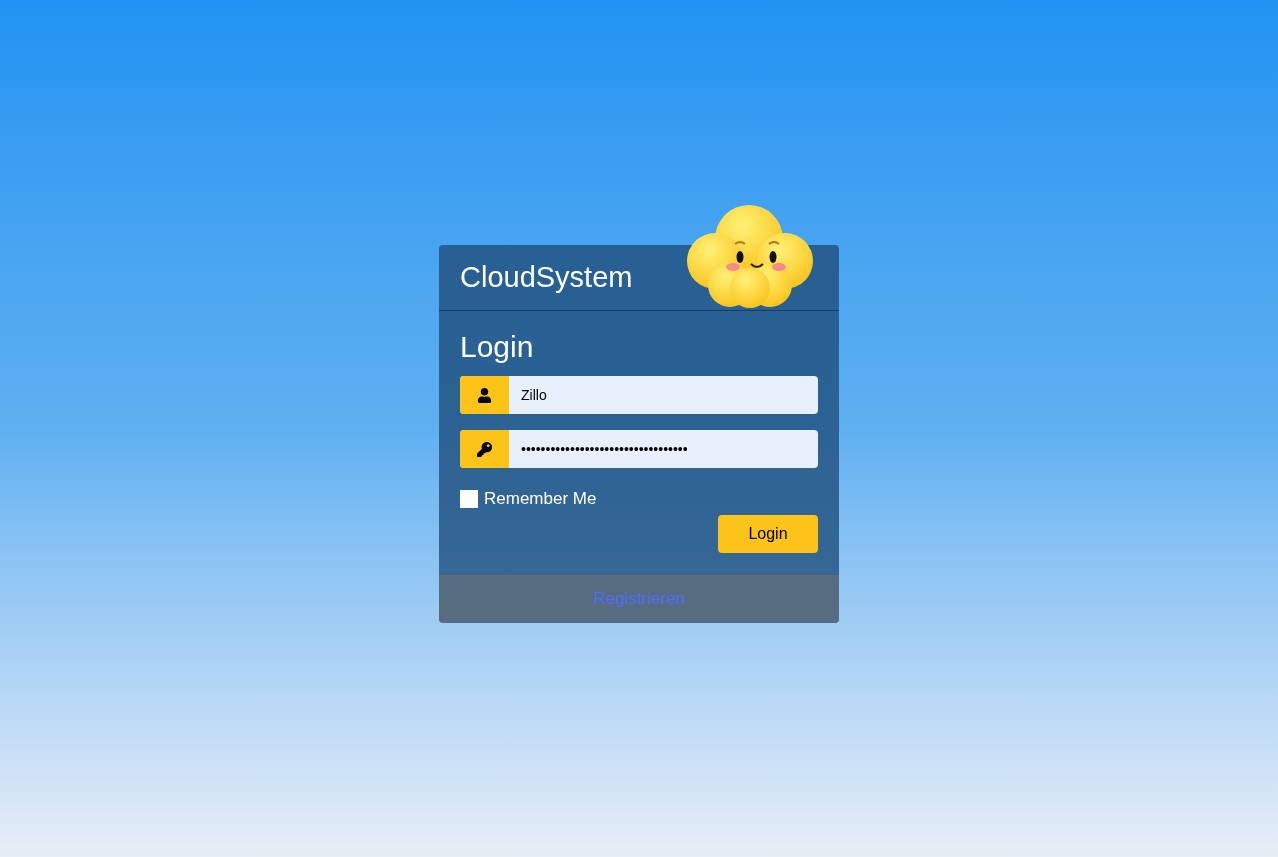  Describe the element at coordinates (639, 449) in the screenshot. I see `password-field: ••••••••••••••••••••••••••••••••••` at that location.